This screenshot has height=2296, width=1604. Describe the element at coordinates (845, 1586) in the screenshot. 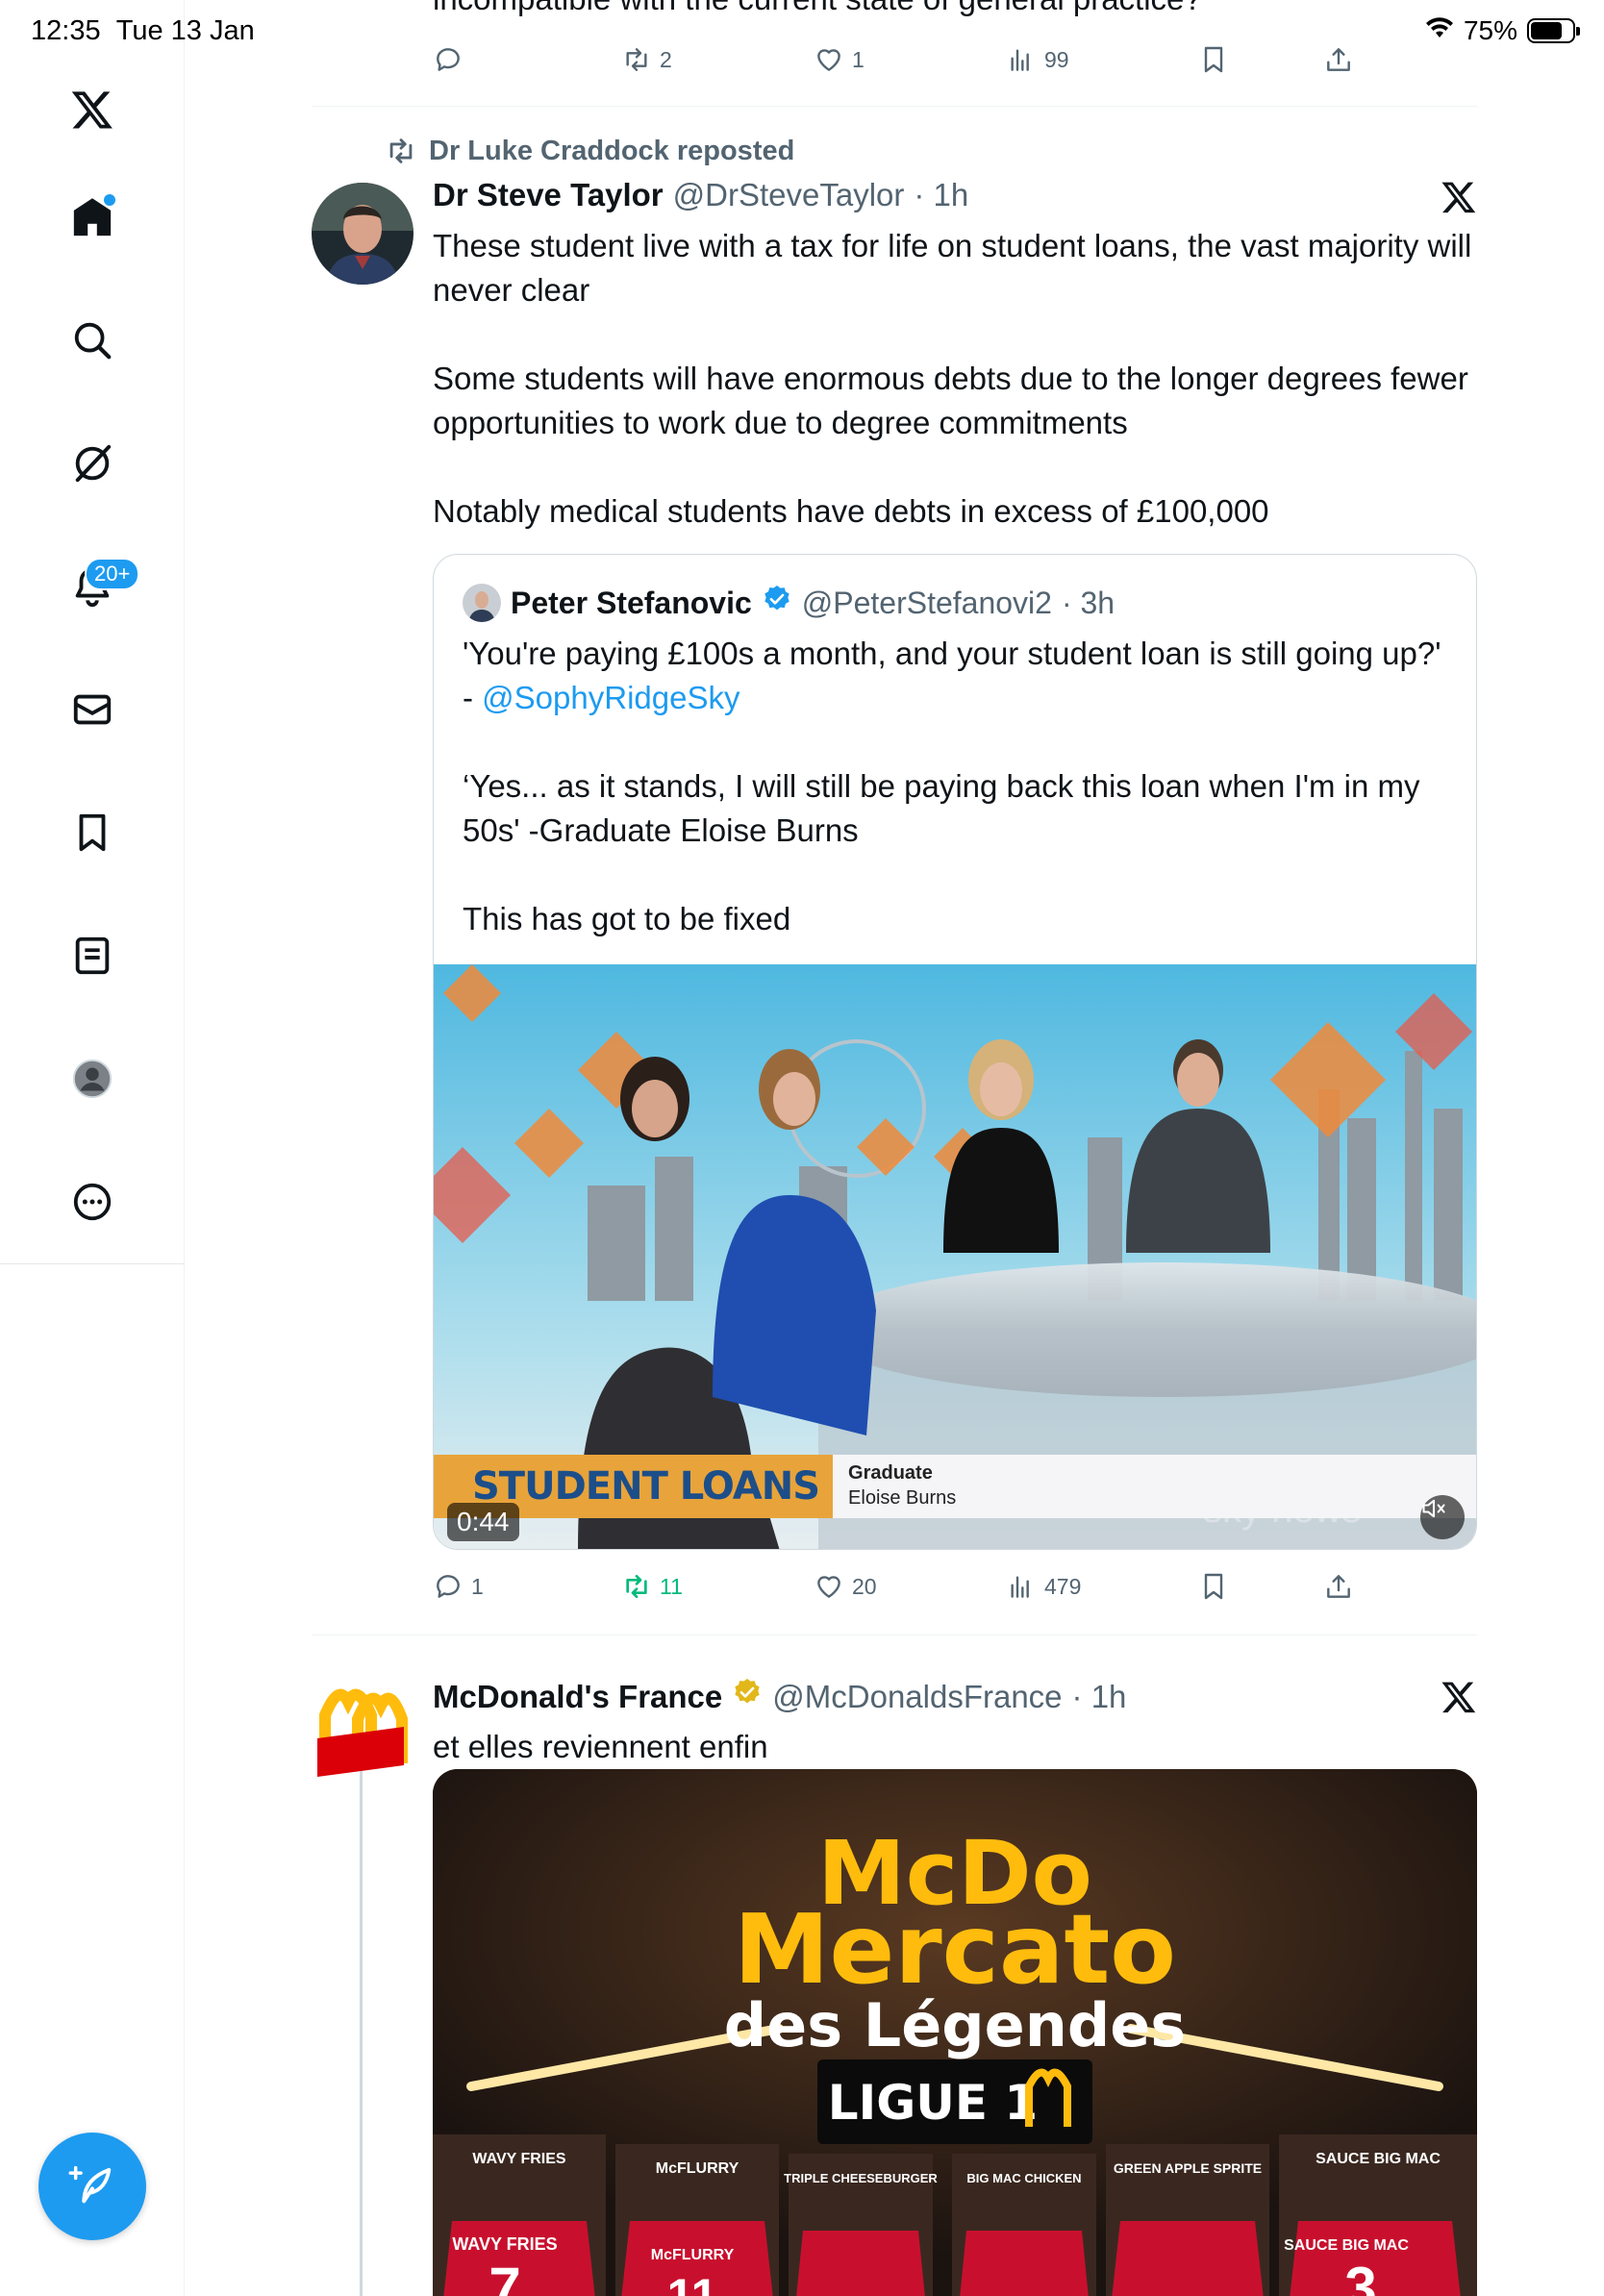

I see `like-button: 20` at that location.